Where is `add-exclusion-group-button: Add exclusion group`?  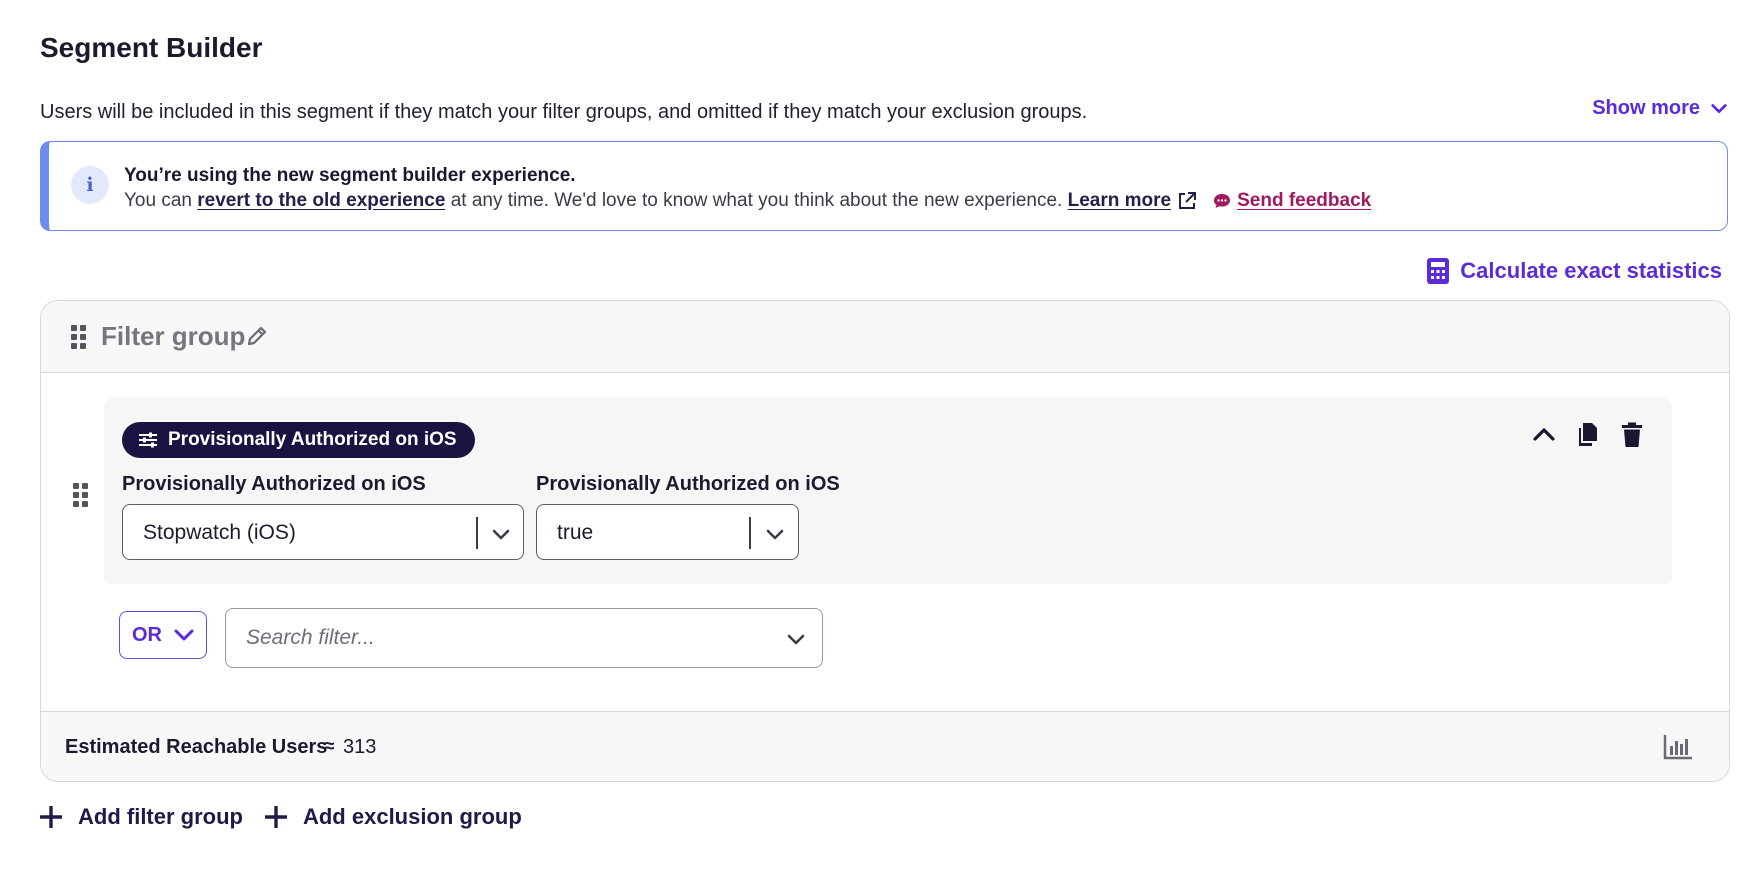 add-exclusion-group-button: Add exclusion group is located at coordinates (393, 817).